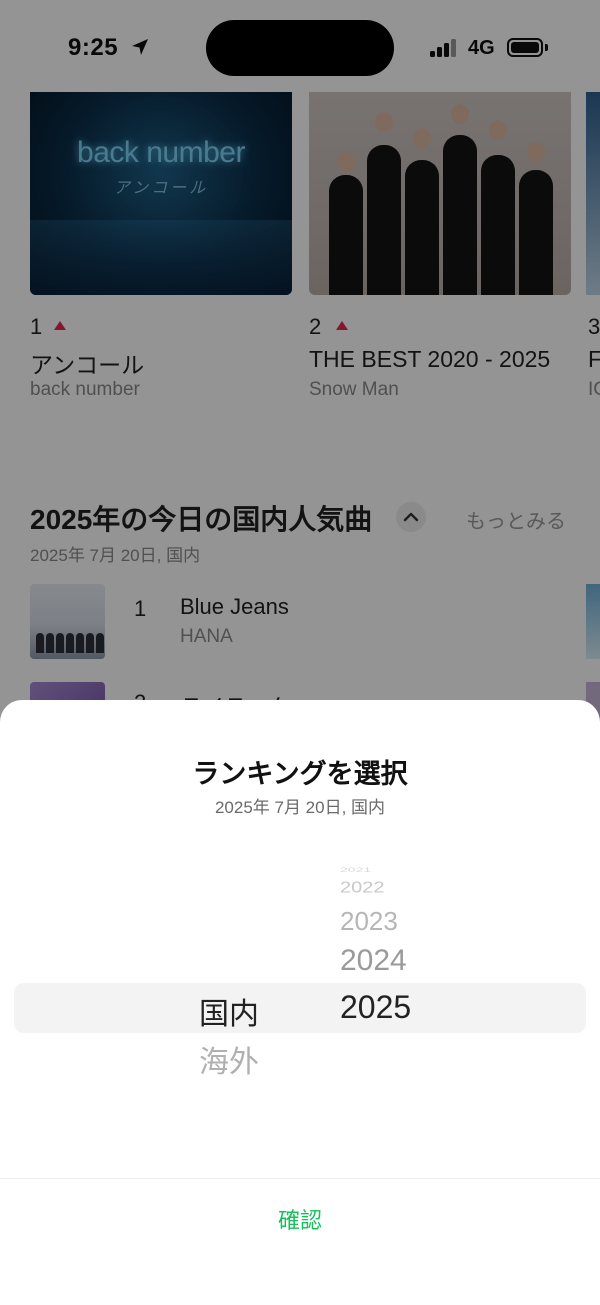 The height and width of the screenshot is (1305, 600). Describe the element at coordinates (369, 921) in the screenshot. I see `year-option: 2023` at that location.